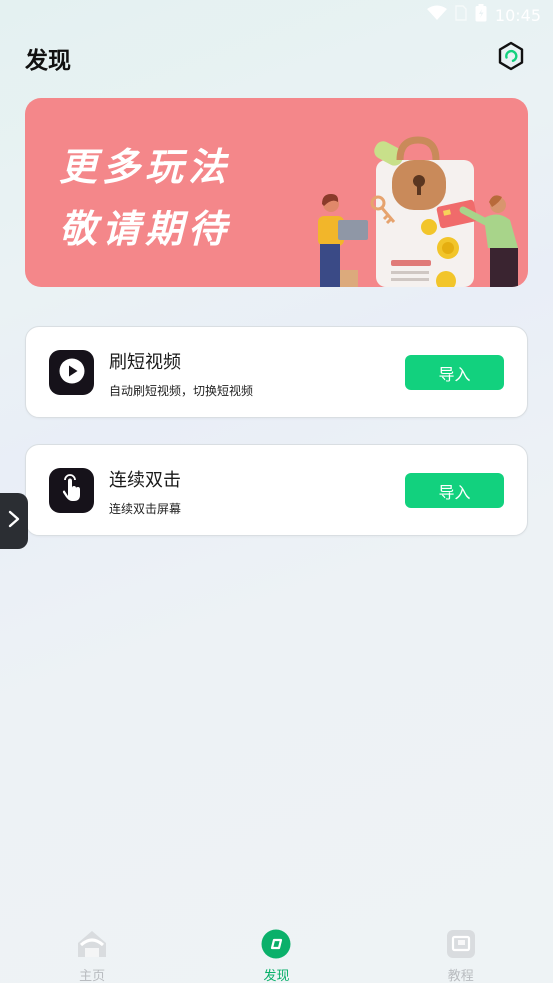 This screenshot has height=983, width=553. Describe the element at coordinates (145, 362) in the screenshot. I see `feature-title: 刷短视频` at that location.